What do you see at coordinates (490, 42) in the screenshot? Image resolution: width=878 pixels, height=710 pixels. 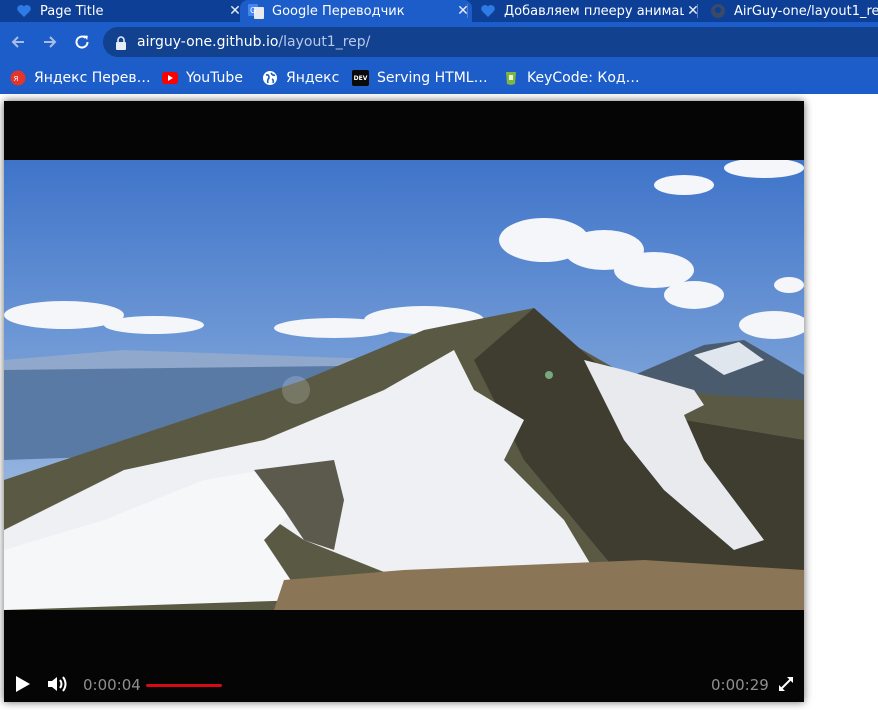 I see `address-bar: airguy-one.github.io/layout1_rep/` at bounding box center [490, 42].